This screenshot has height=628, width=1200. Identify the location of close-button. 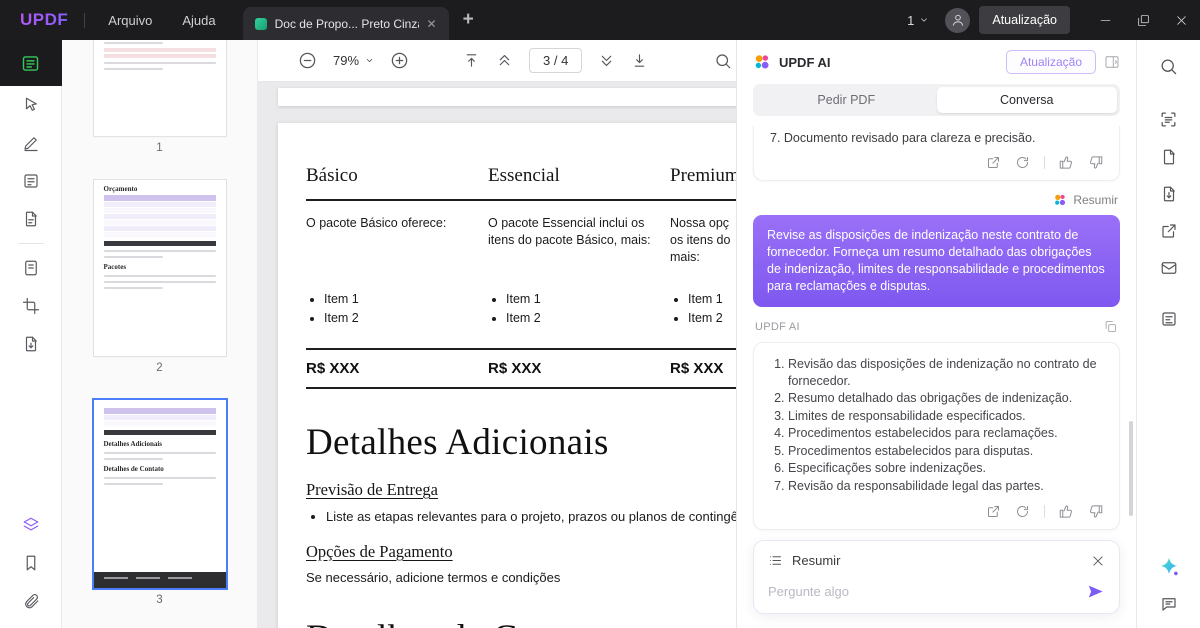
(1181, 20).